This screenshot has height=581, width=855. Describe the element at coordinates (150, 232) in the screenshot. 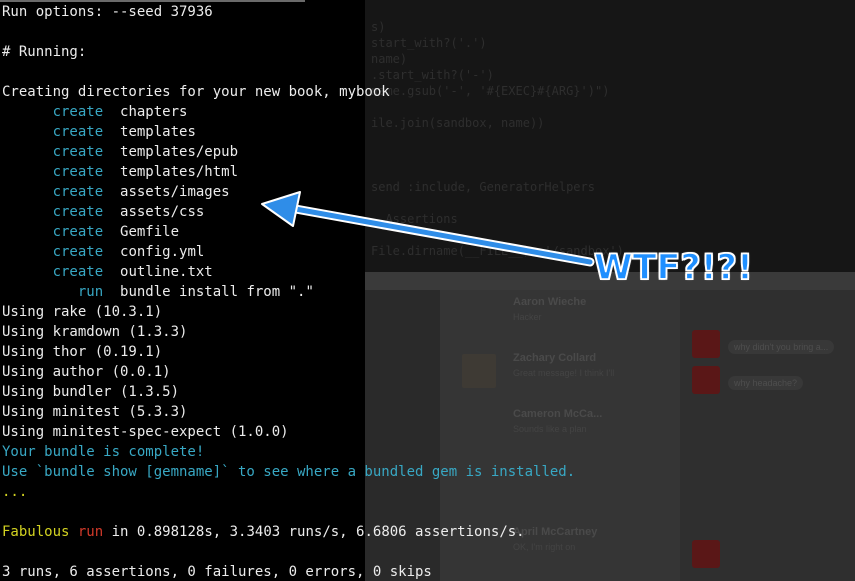

I see `created-path: Gemfile` at that location.